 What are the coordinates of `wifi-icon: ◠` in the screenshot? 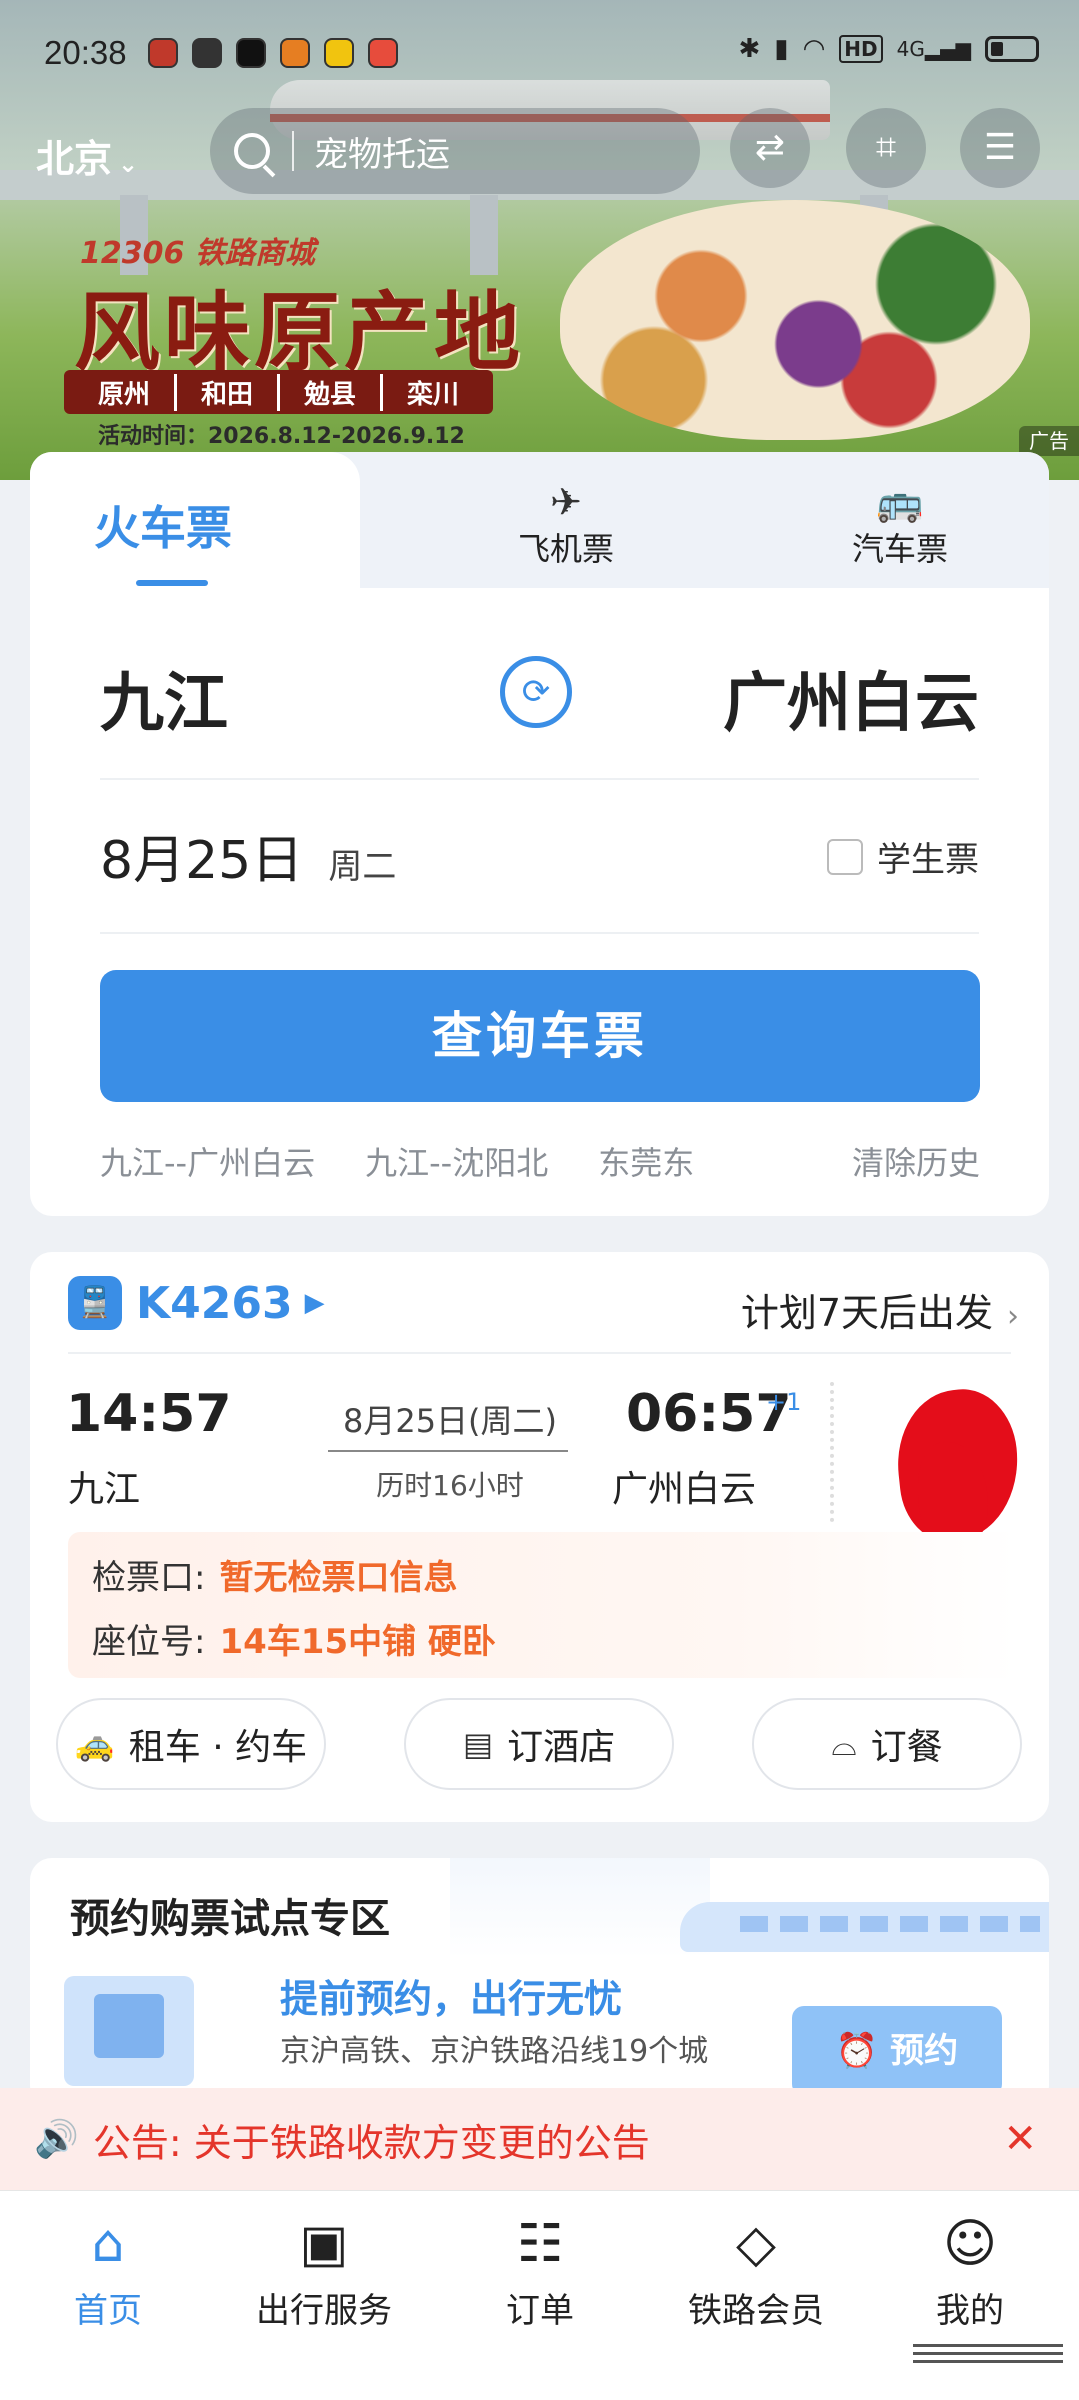 It's located at (814, 49).